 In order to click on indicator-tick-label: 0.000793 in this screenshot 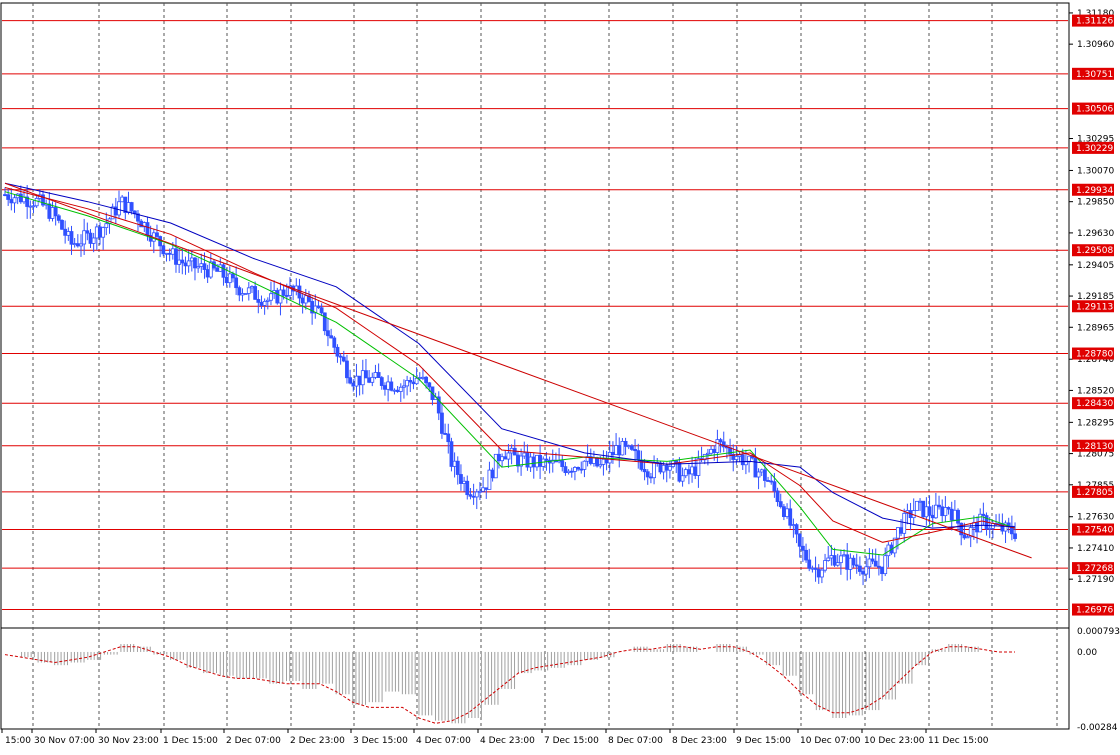, I will do `click(1098, 632)`.